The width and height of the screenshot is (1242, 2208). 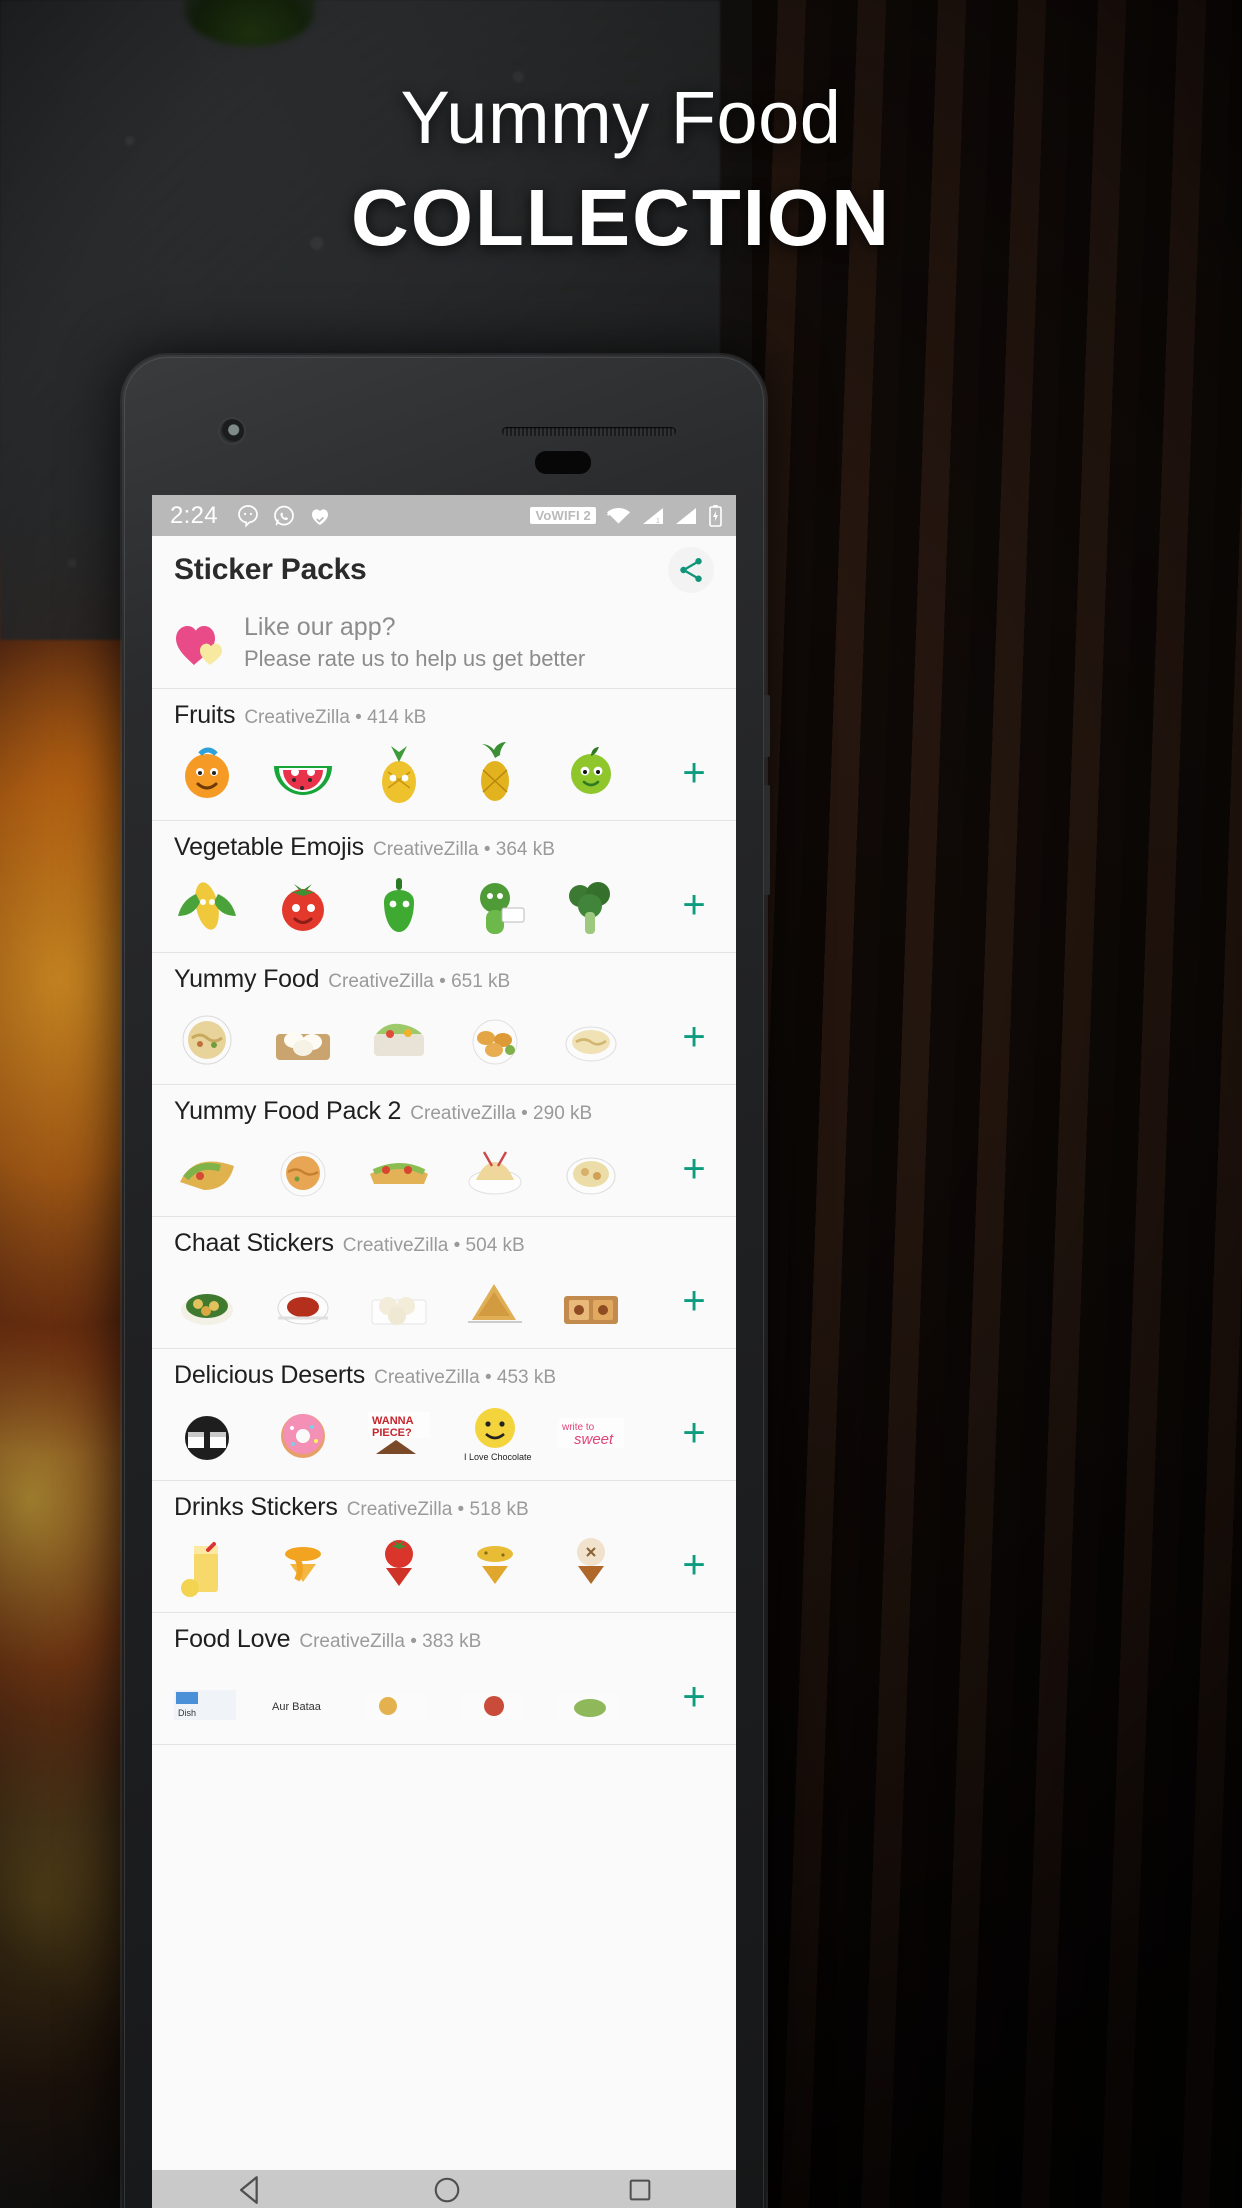 I want to click on pack-name: Yummy Food Pack 2, so click(x=288, y=1111).